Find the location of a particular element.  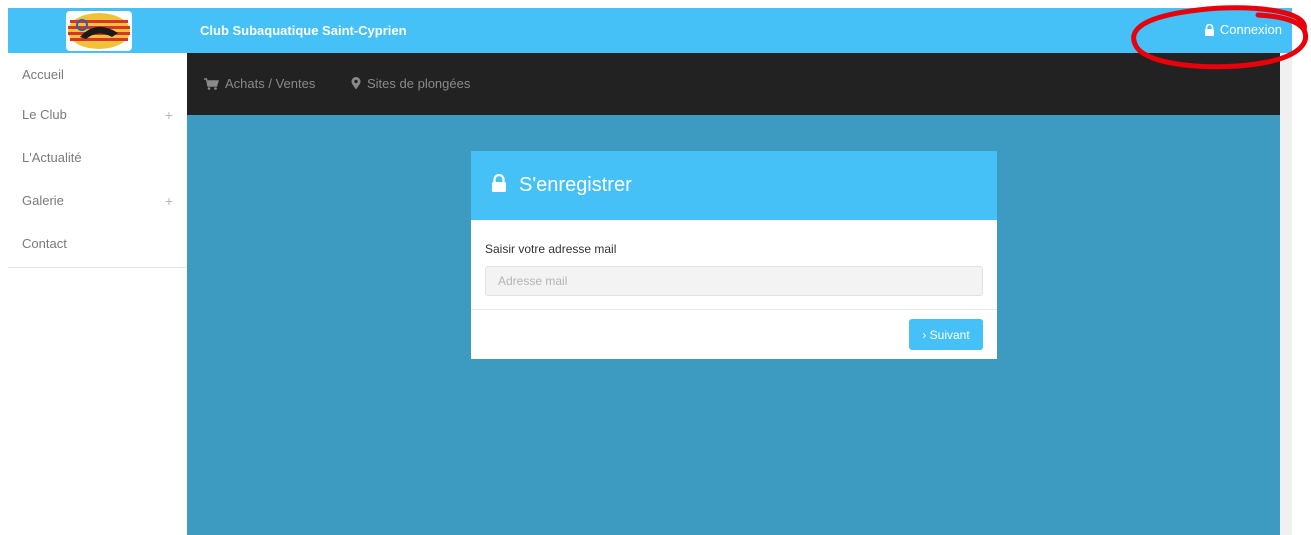

card-body: Saisir votre adresse mail is located at coordinates (734, 265).